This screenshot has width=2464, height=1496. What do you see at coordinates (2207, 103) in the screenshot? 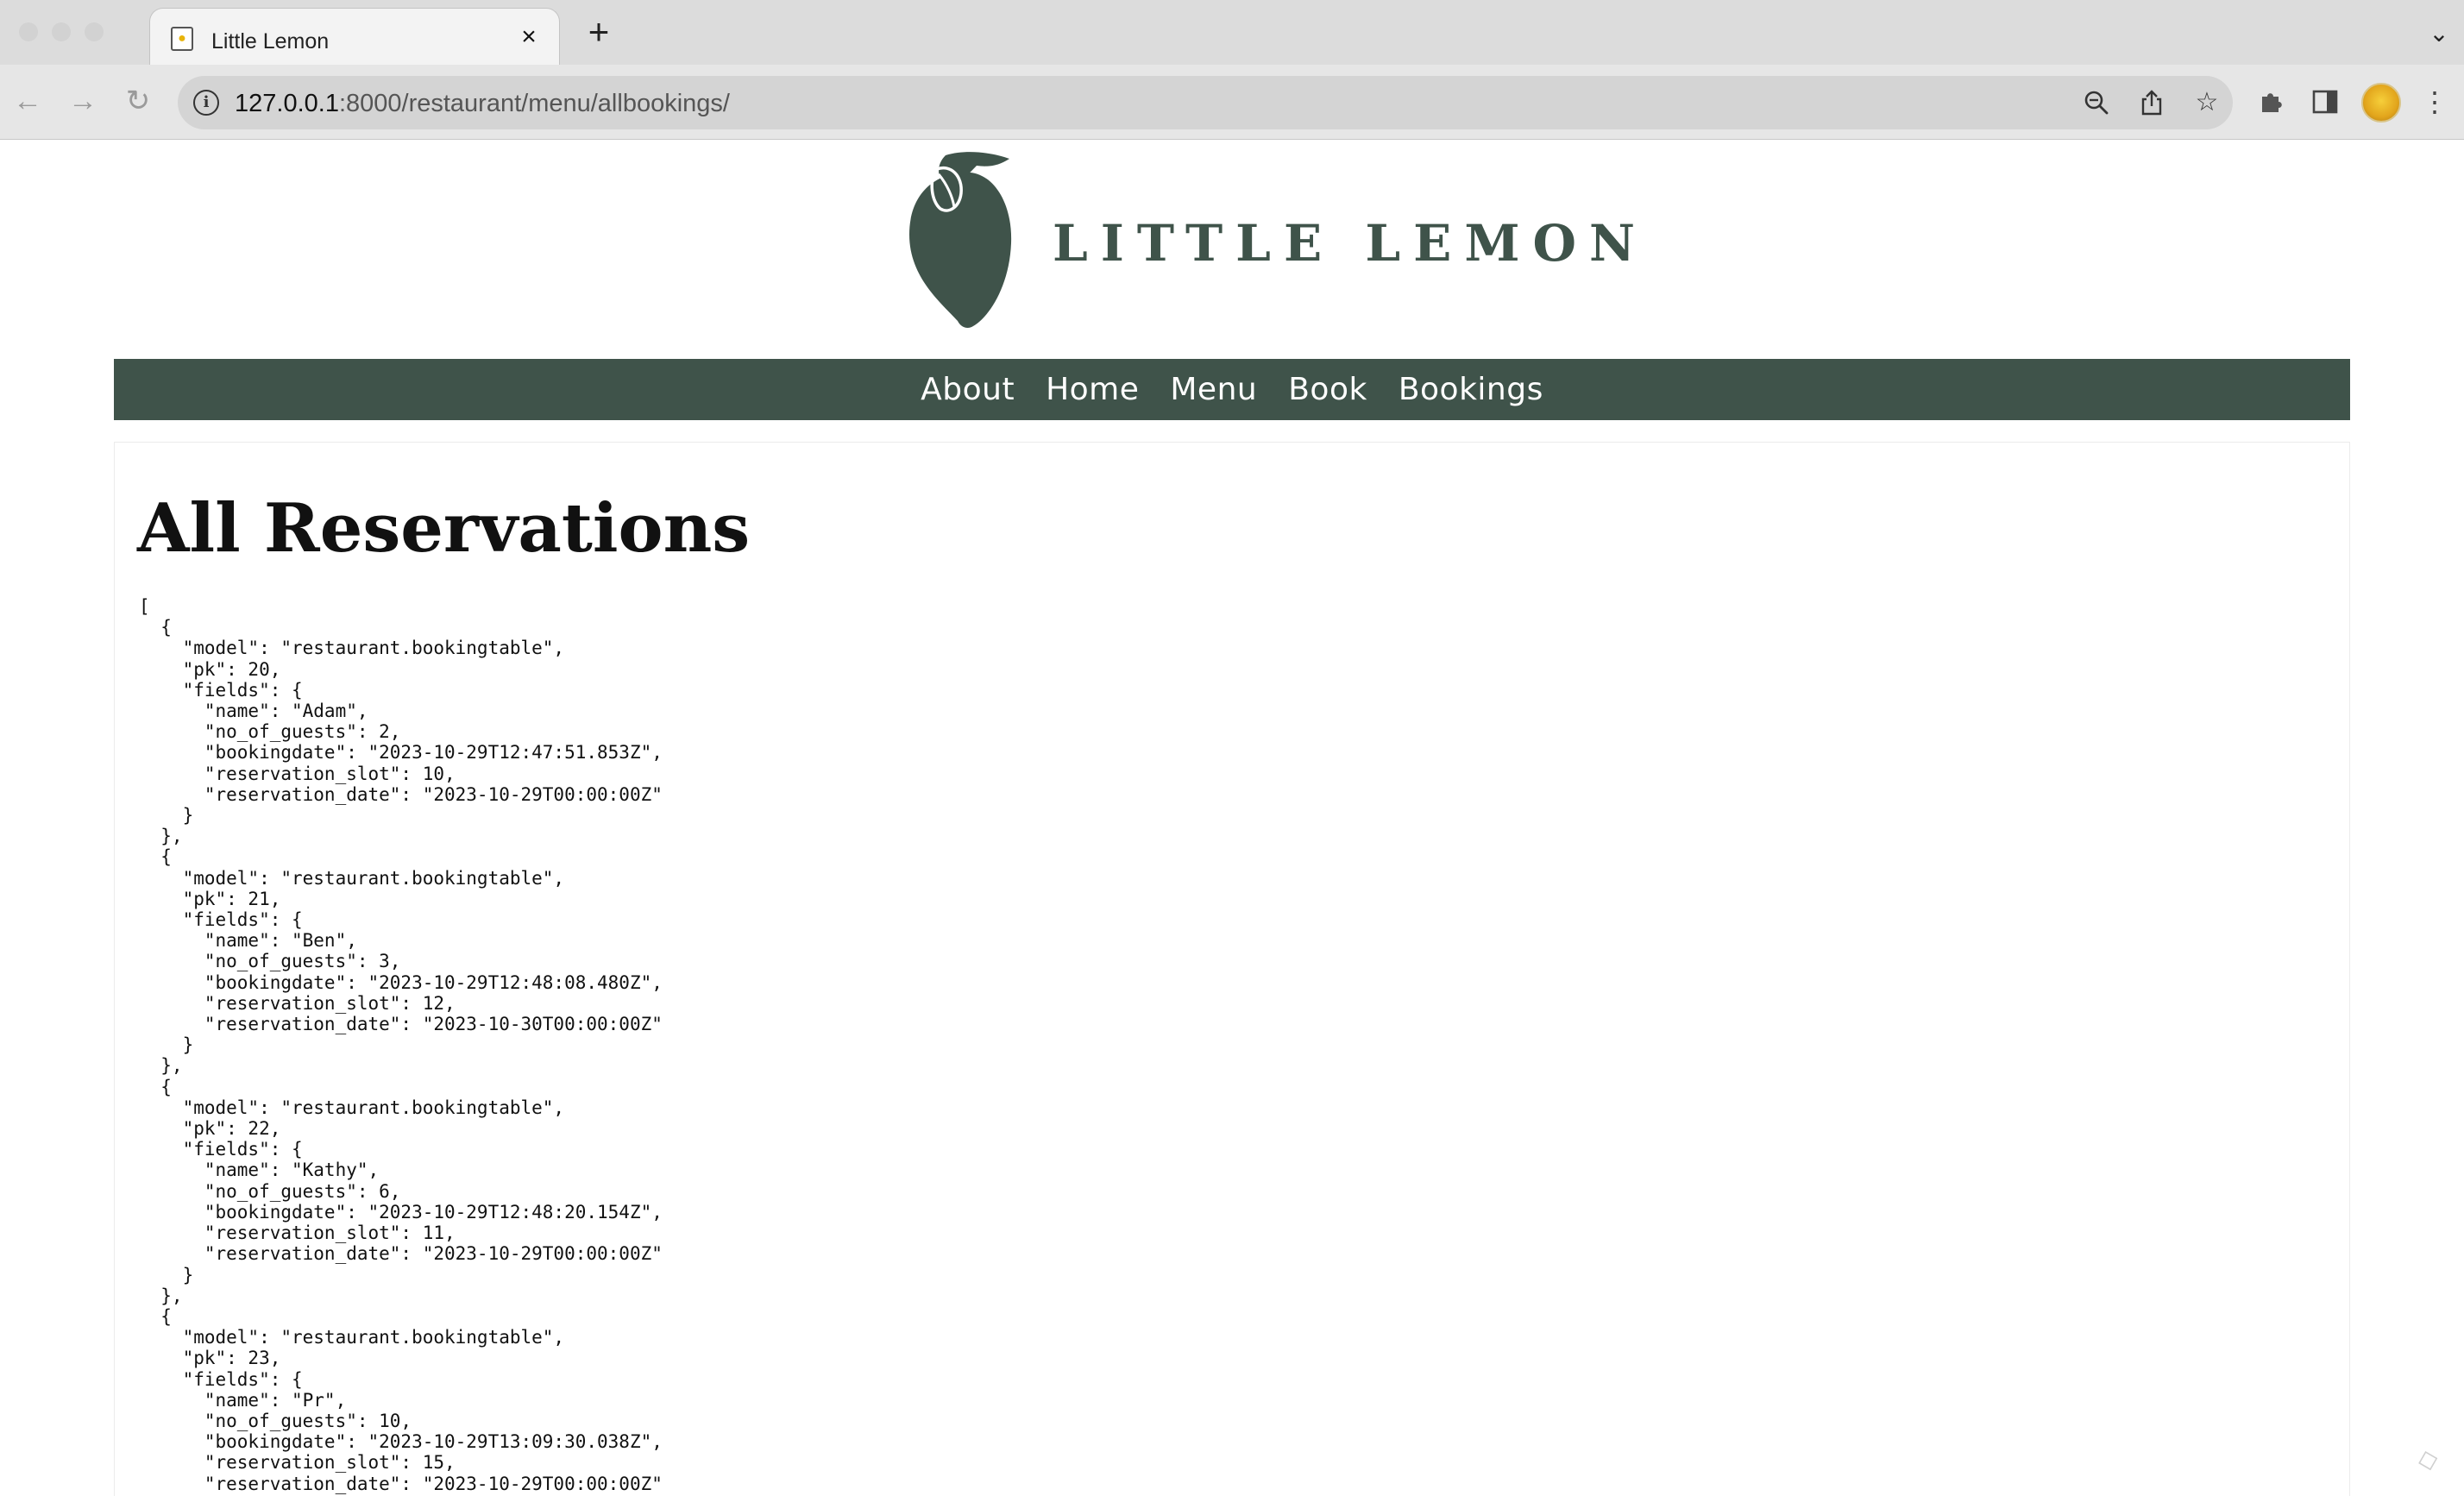
I see `star-icon: ☆` at bounding box center [2207, 103].